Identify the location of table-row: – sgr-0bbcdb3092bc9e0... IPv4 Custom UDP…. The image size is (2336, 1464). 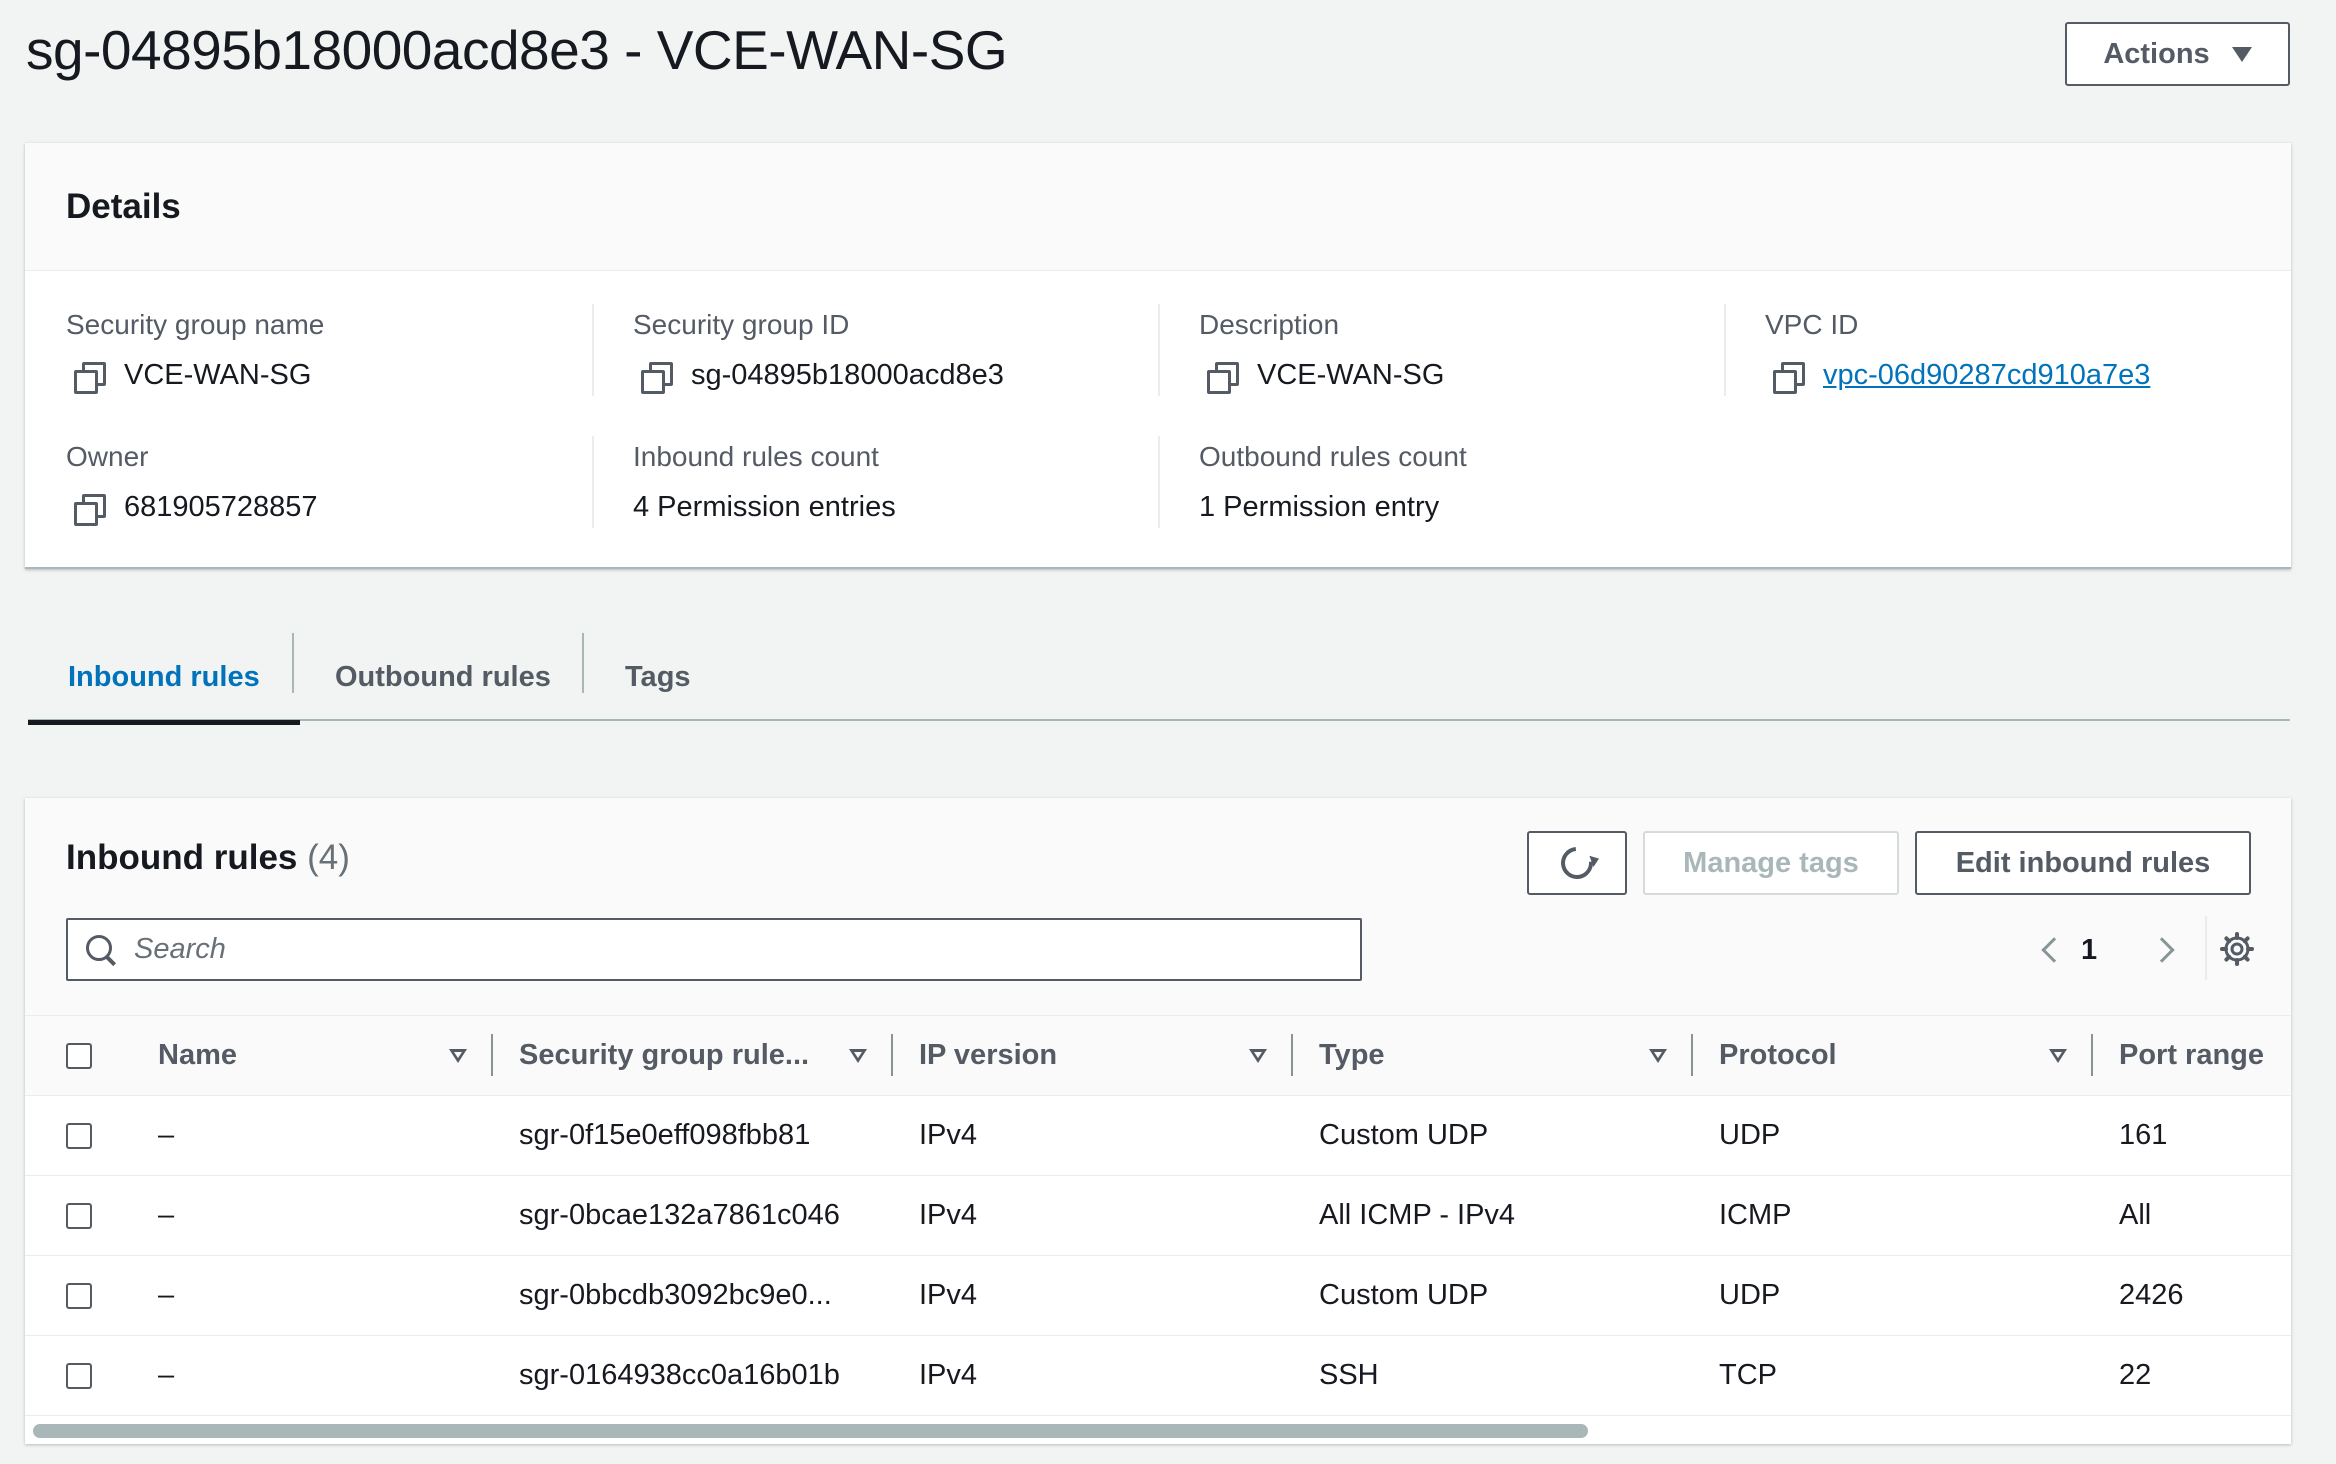
(1158, 1296).